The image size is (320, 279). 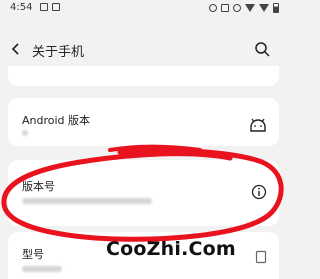 I want to click on settings-card-top, so click(x=143, y=76).